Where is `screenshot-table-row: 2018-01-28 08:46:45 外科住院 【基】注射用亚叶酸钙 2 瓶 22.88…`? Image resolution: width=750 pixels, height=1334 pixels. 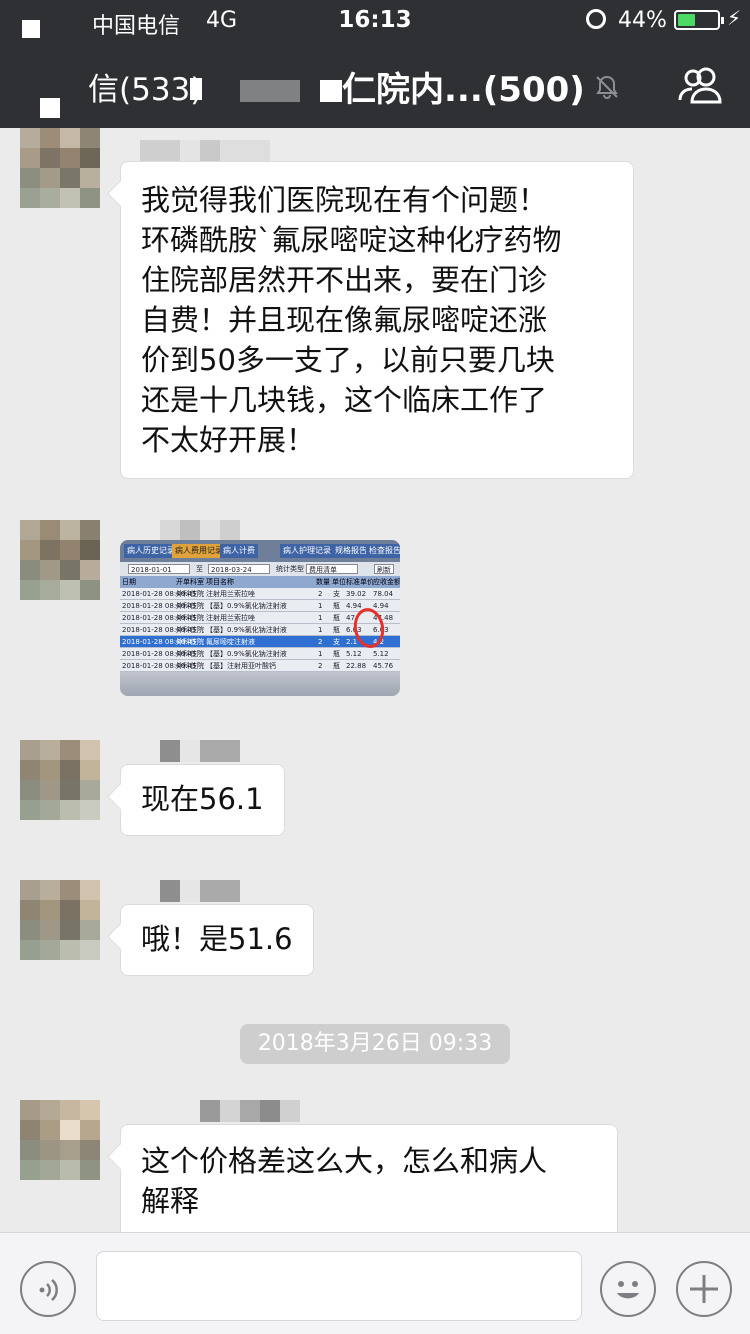 screenshot-table-row: 2018-01-28 08:46:45 外科住院 【基】注射用亚叶酸钙 2 瓶 22.88… is located at coordinates (260, 666).